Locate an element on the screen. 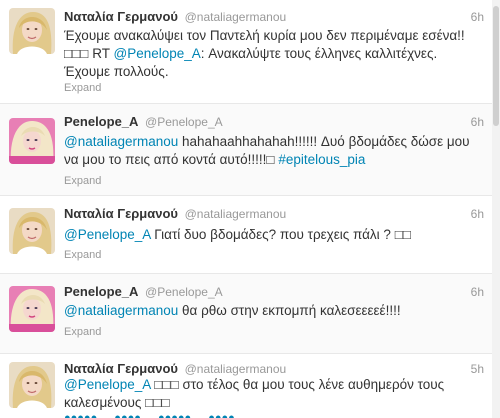  tweet-header: Ναταλία Γερμανού @nataliagermanou 5h is located at coordinates (274, 369).